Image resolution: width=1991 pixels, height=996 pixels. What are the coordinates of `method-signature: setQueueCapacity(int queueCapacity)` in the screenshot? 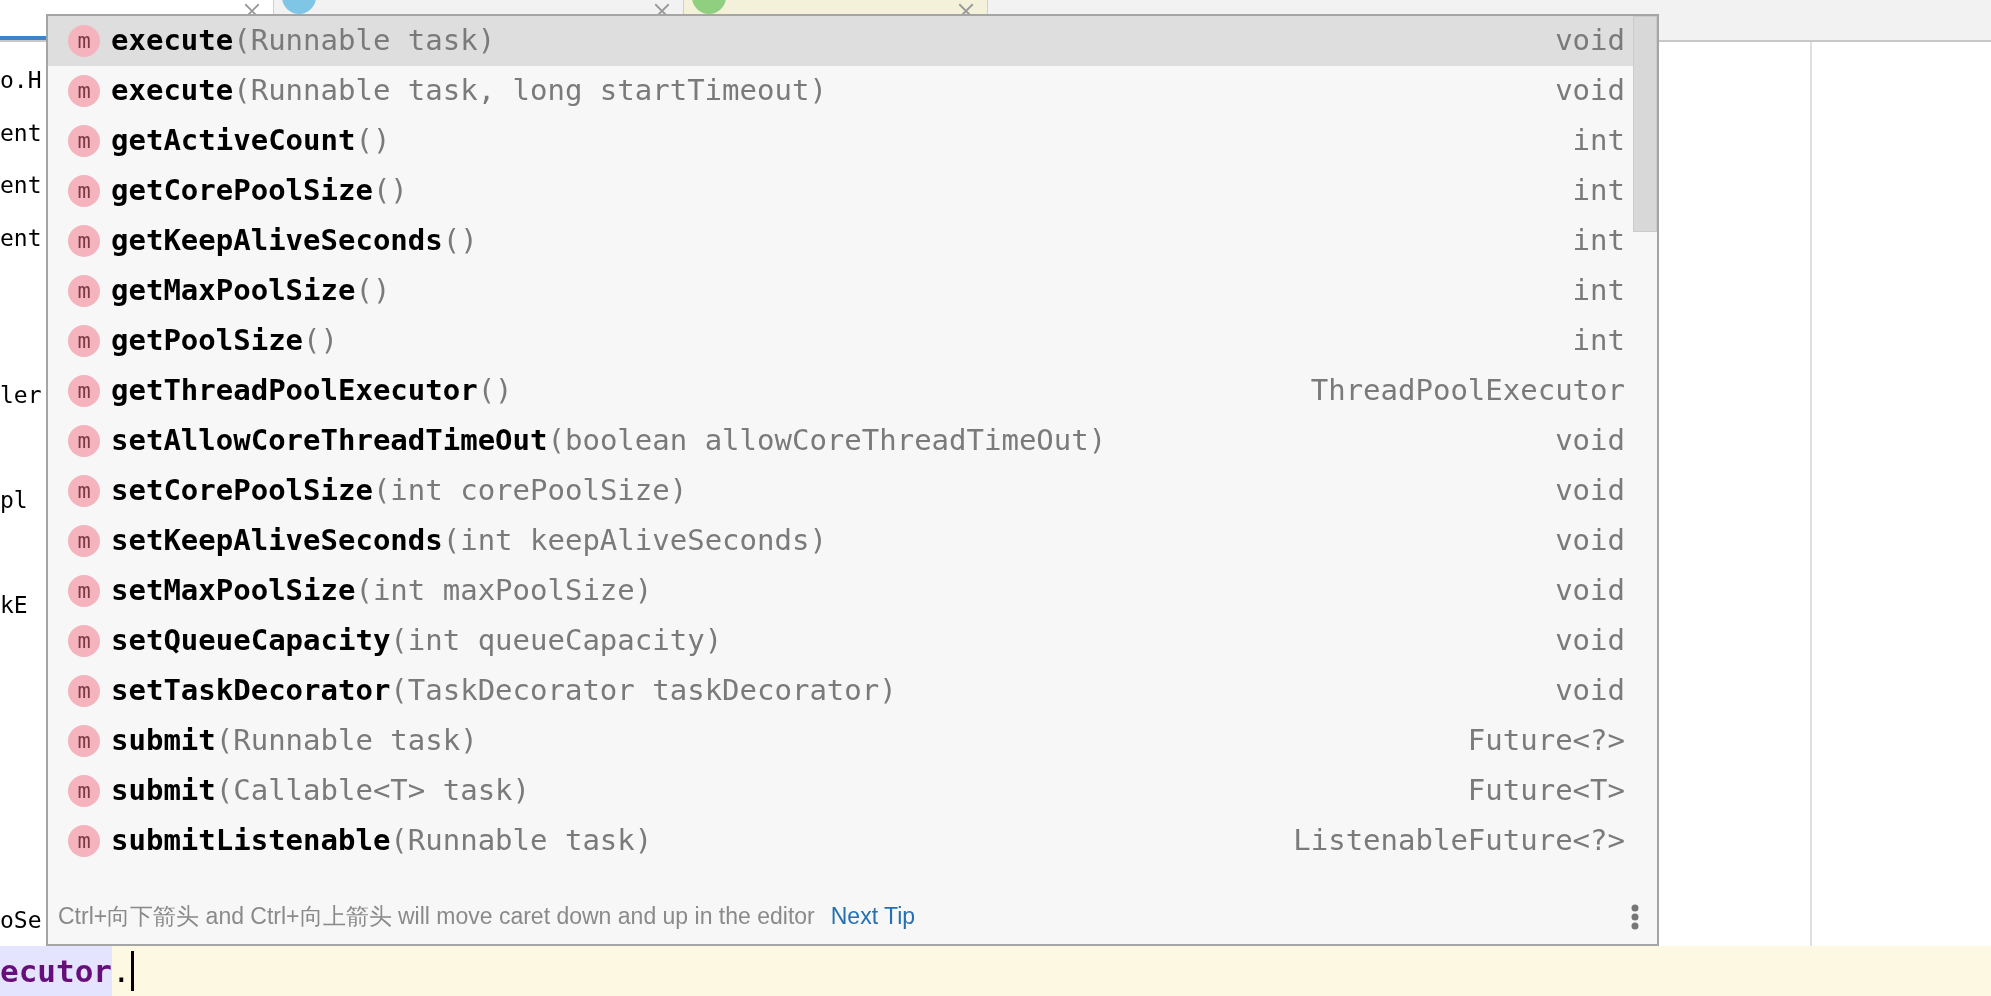 It's located at (417, 641).